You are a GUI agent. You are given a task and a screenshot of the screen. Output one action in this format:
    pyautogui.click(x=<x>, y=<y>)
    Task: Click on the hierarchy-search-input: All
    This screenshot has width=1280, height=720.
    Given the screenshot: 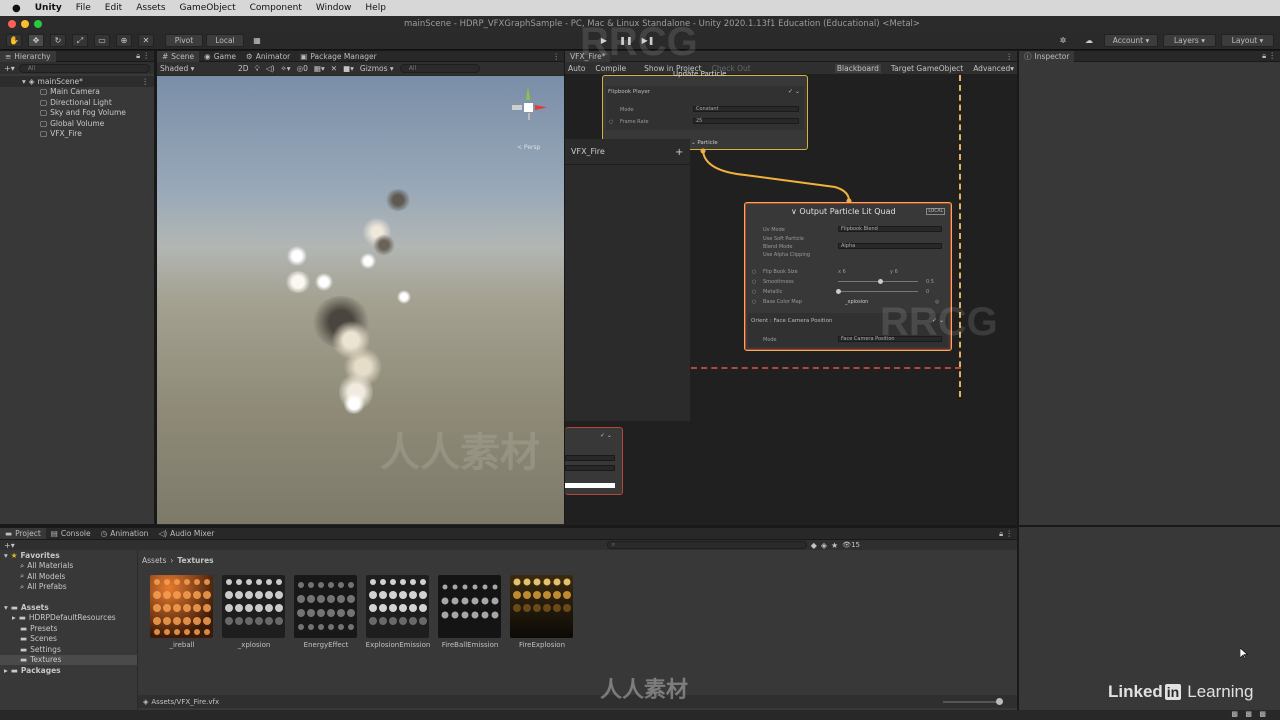 What is the action you would take?
    pyautogui.click(x=84, y=68)
    